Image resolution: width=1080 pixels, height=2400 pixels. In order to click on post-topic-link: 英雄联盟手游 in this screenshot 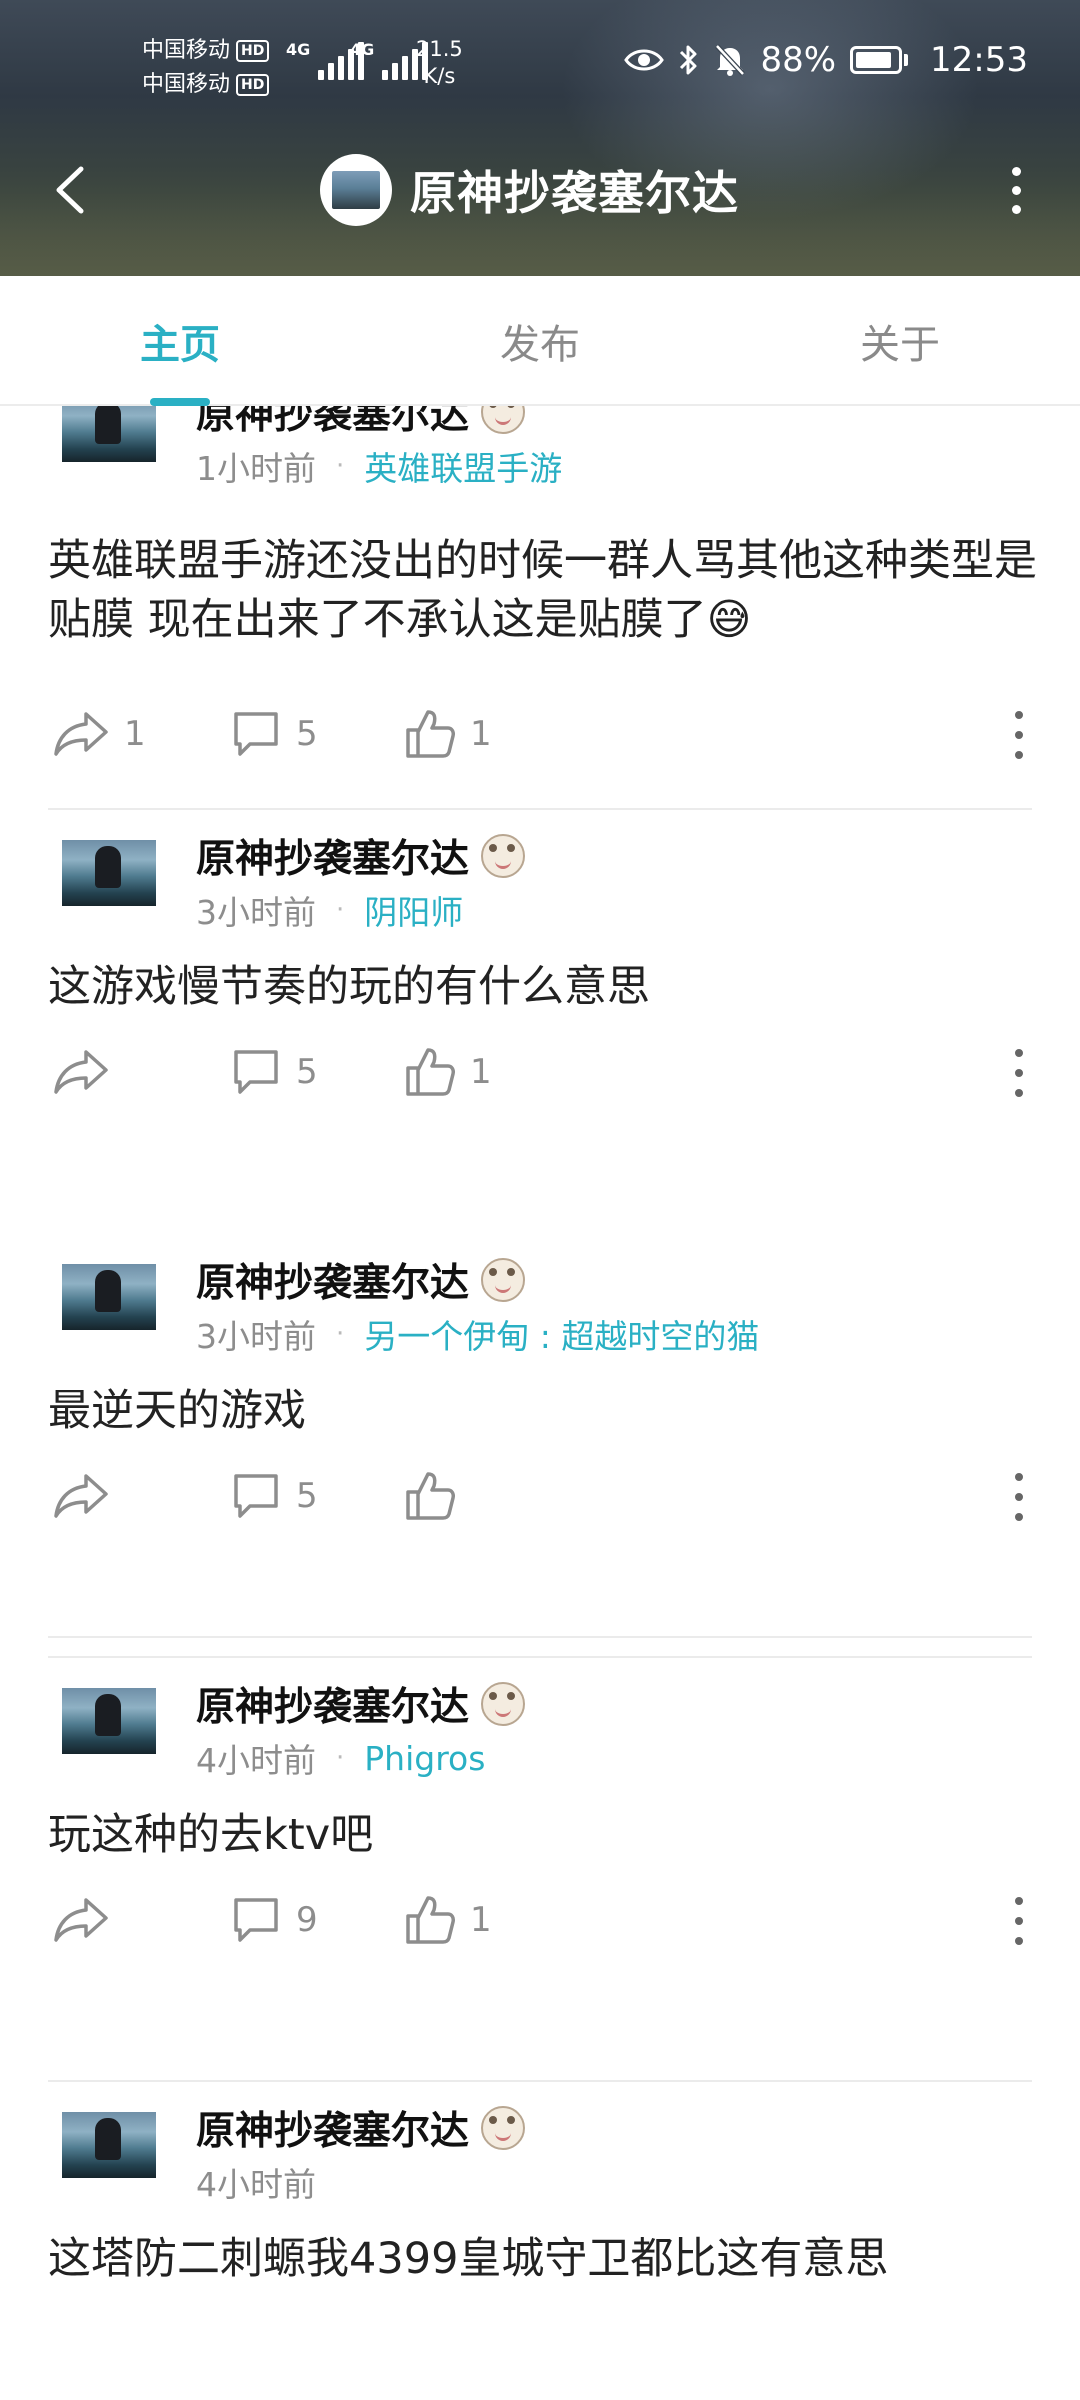, I will do `click(463, 466)`.